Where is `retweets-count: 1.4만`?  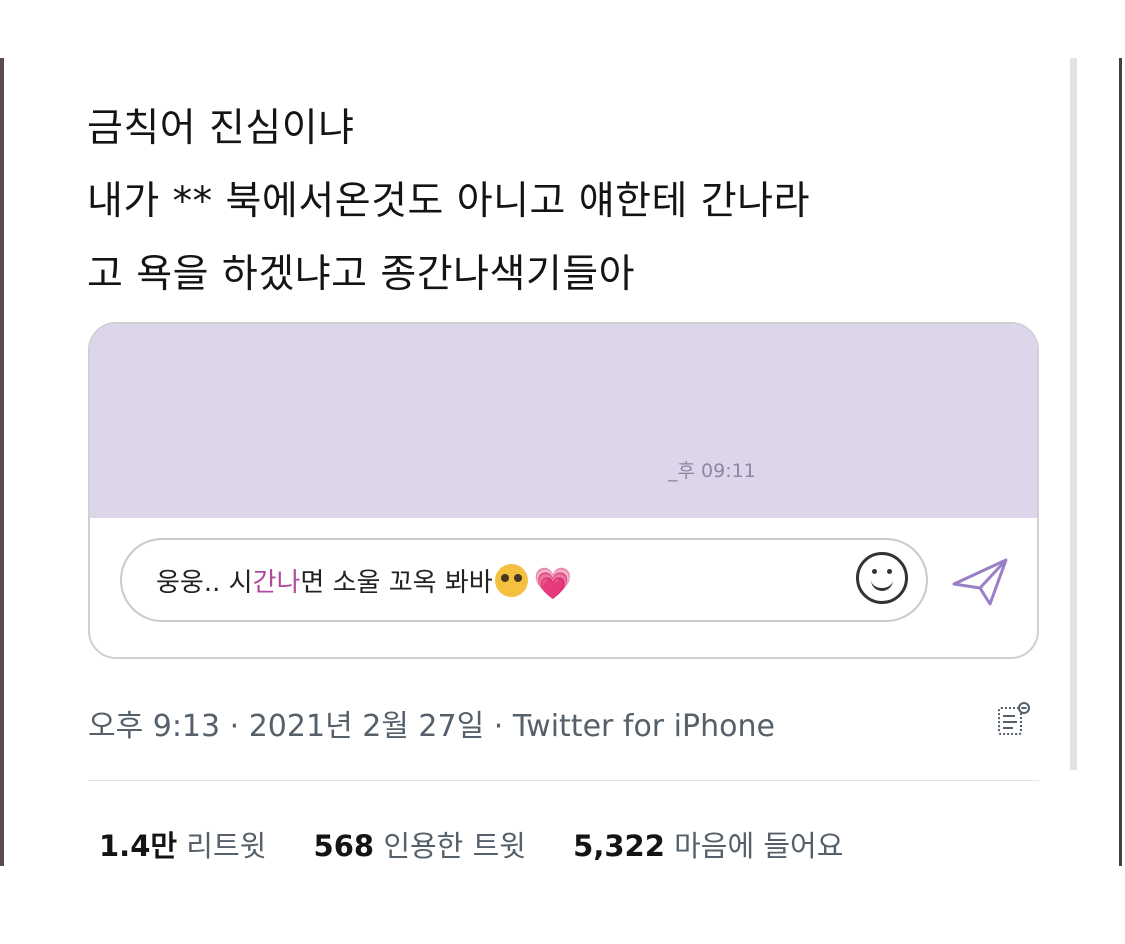
retweets-count: 1.4만 is located at coordinates (138, 846).